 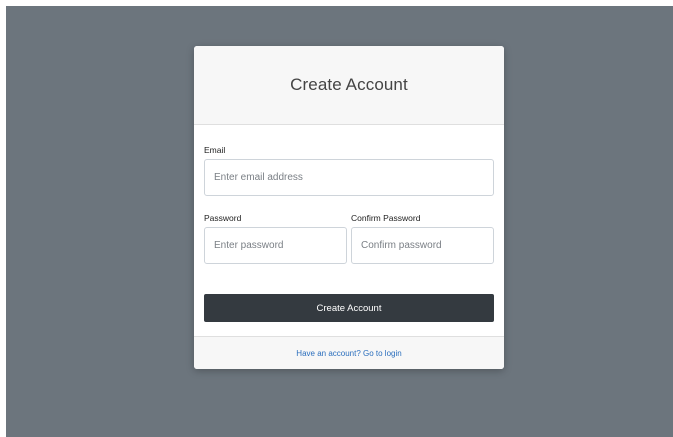 I want to click on password-label: Password, so click(x=223, y=218).